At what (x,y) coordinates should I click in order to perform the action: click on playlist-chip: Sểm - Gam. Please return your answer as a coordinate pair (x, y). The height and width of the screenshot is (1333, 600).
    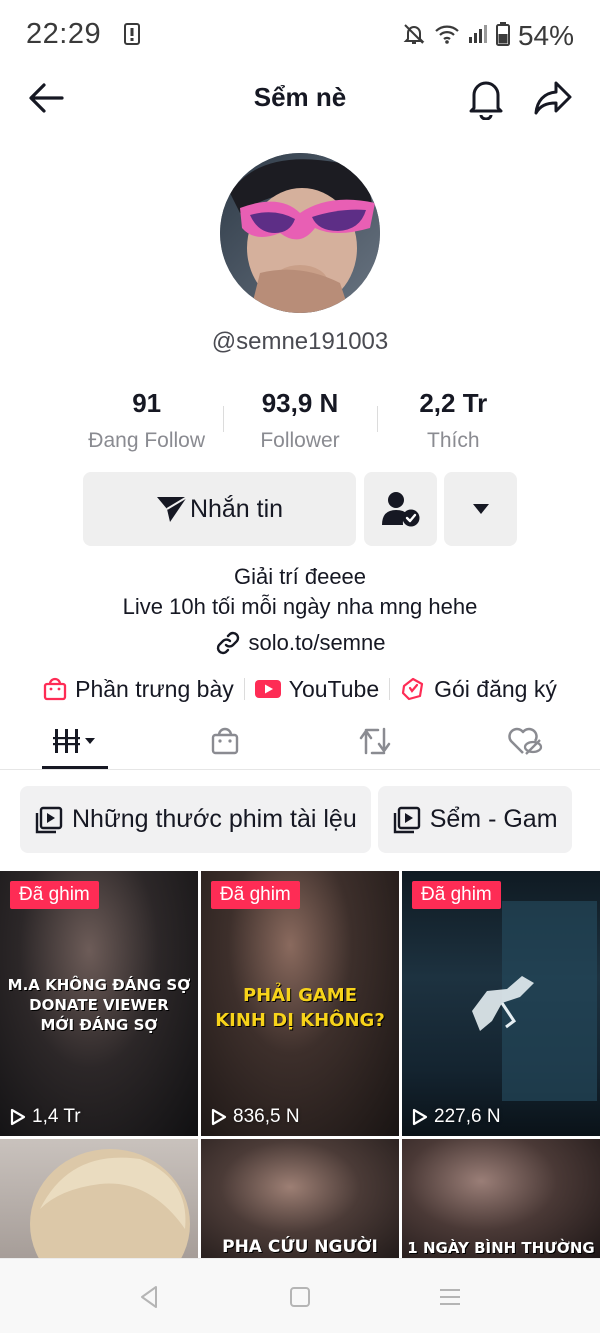
    Looking at the image, I should click on (474, 819).